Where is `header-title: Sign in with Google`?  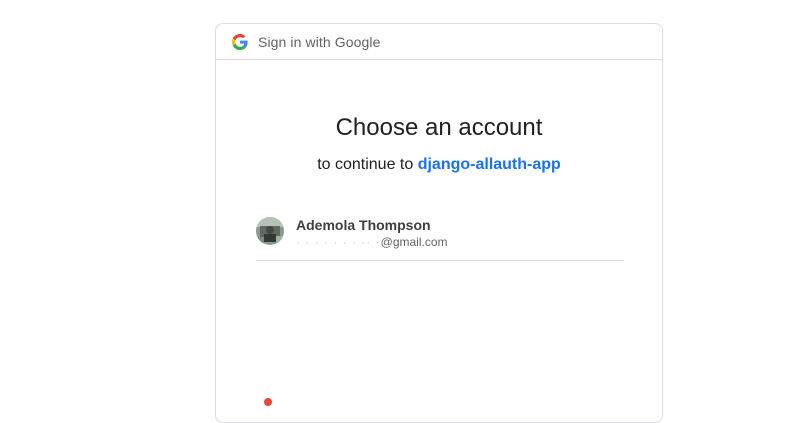 header-title: Sign in with Google is located at coordinates (319, 41).